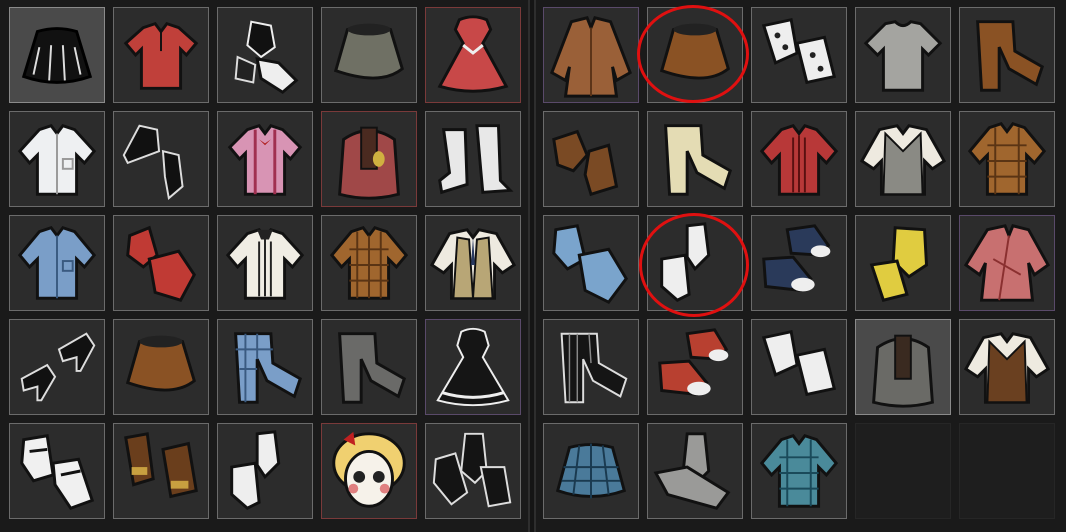  I want to click on slot-white-heels-highlighted, so click(695, 263).